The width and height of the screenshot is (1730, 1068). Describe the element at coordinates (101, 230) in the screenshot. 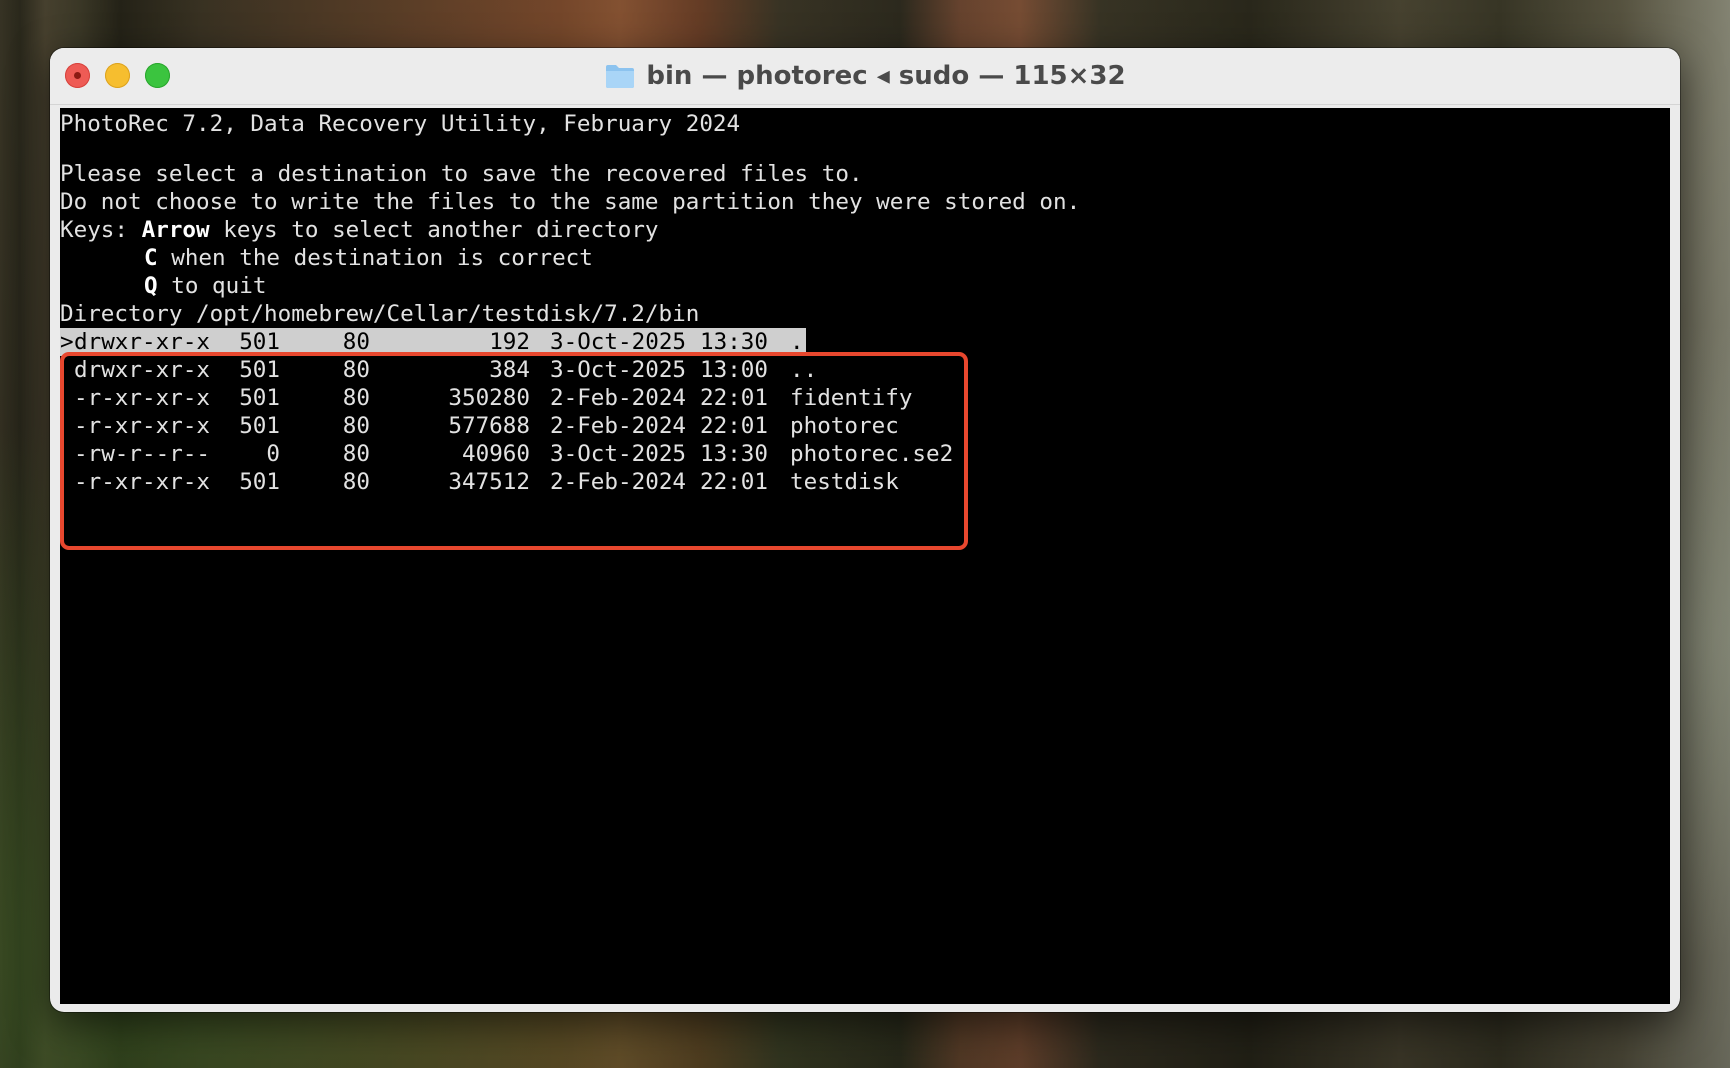

I see `keys-prefix: Keys:` at that location.